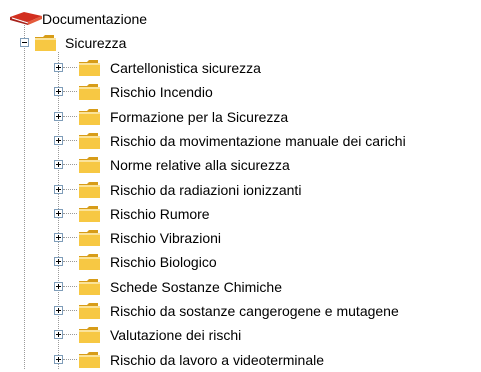 The width and height of the screenshot is (481, 372). What do you see at coordinates (266, 68) in the screenshot?
I see `tree-node-0: Cartellonistica sicurezza` at bounding box center [266, 68].